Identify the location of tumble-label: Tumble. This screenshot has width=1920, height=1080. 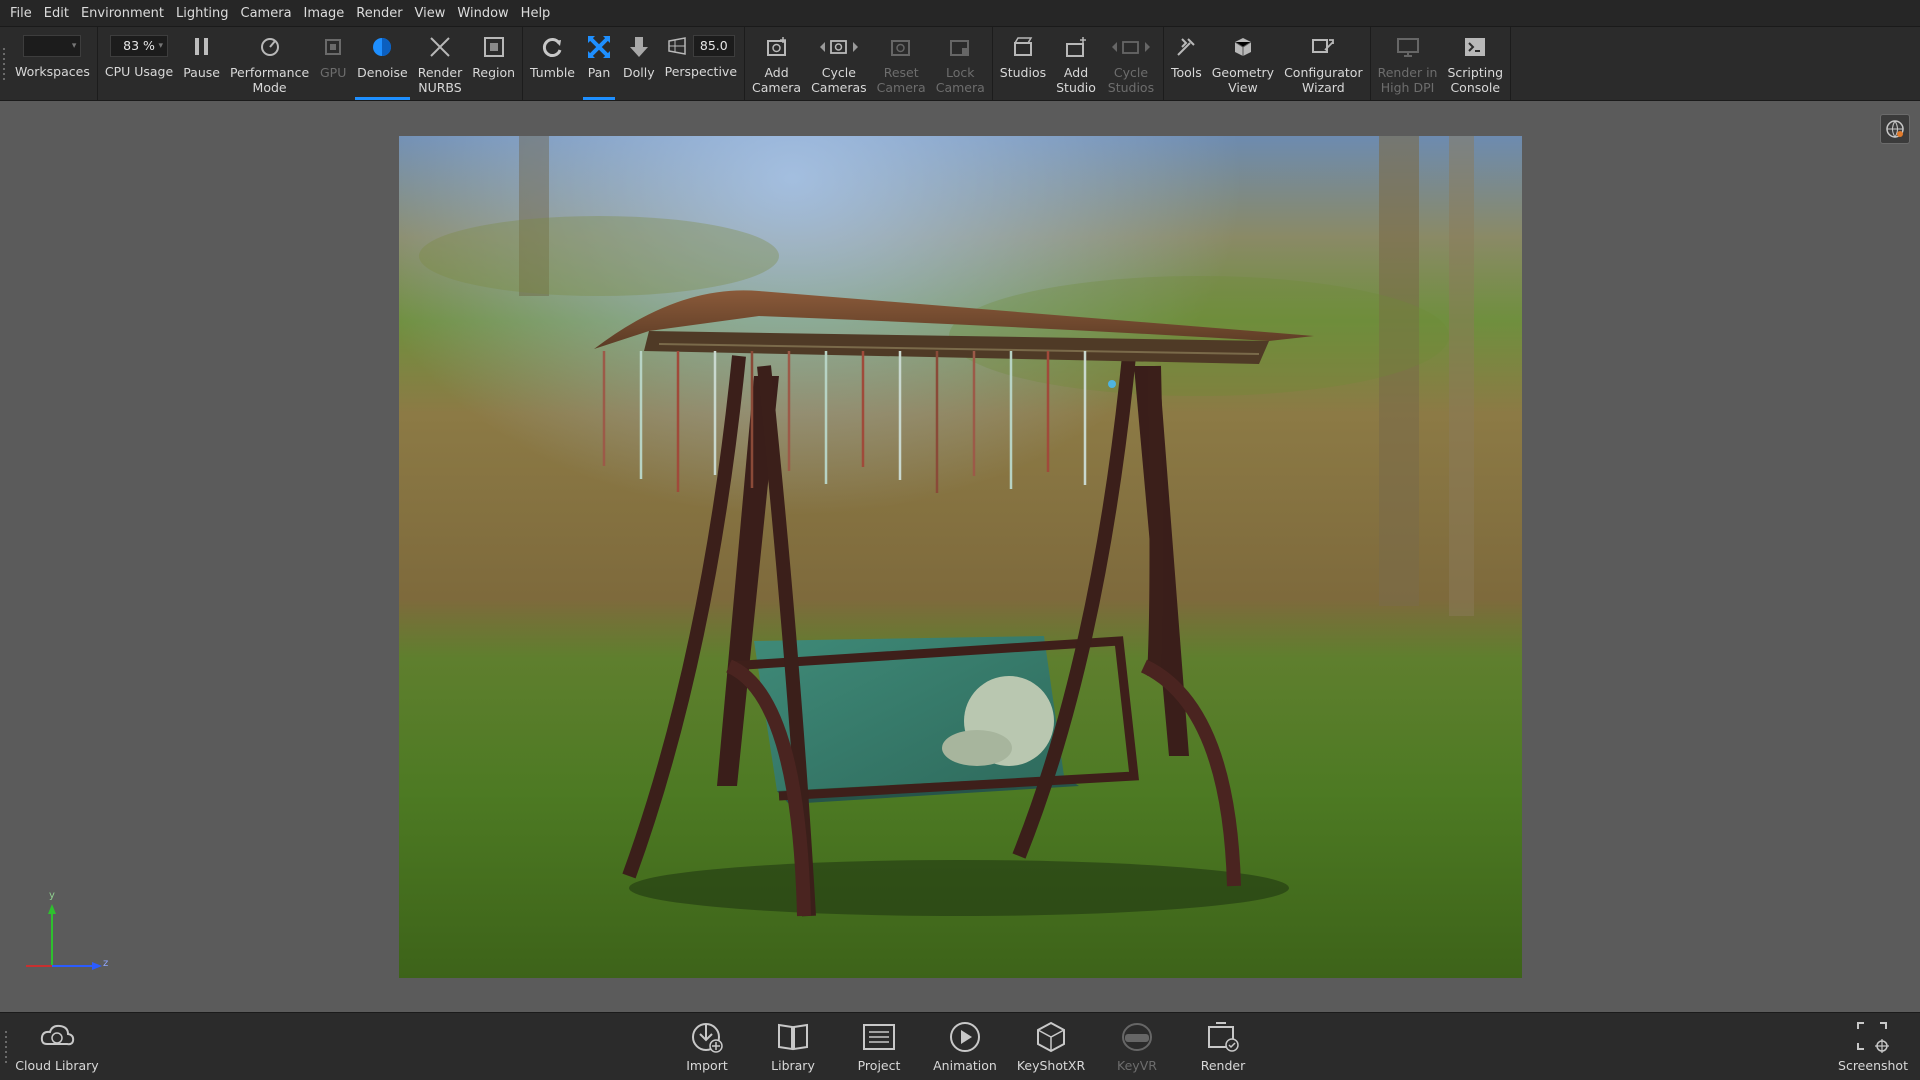
(552, 72).